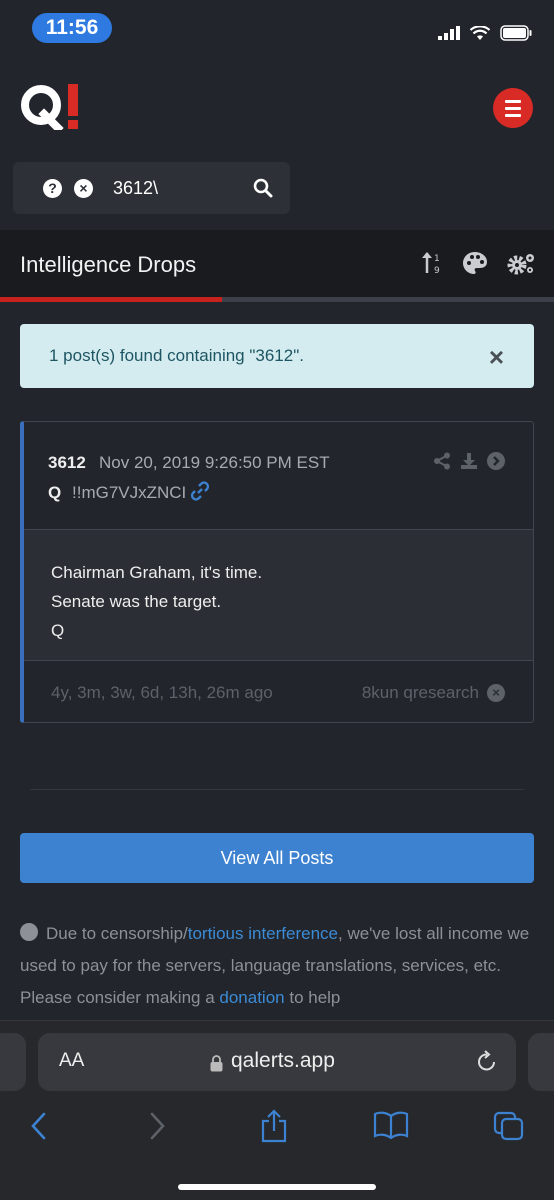 The height and width of the screenshot is (1200, 554). Describe the element at coordinates (13, 1062) in the screenshot. I see `previous-tab-preview` at that location.